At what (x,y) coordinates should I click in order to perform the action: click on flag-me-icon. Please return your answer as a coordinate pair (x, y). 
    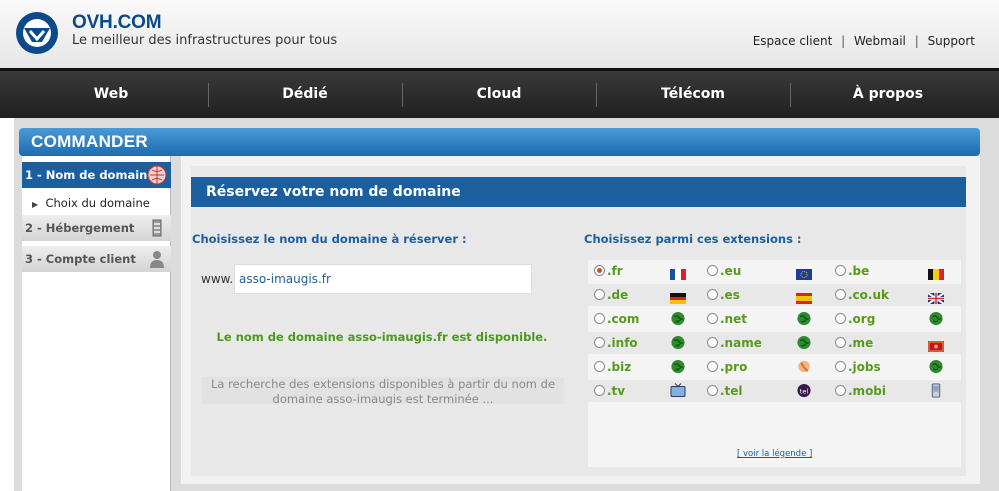
    Looking at the image, I should click on (936, 344).